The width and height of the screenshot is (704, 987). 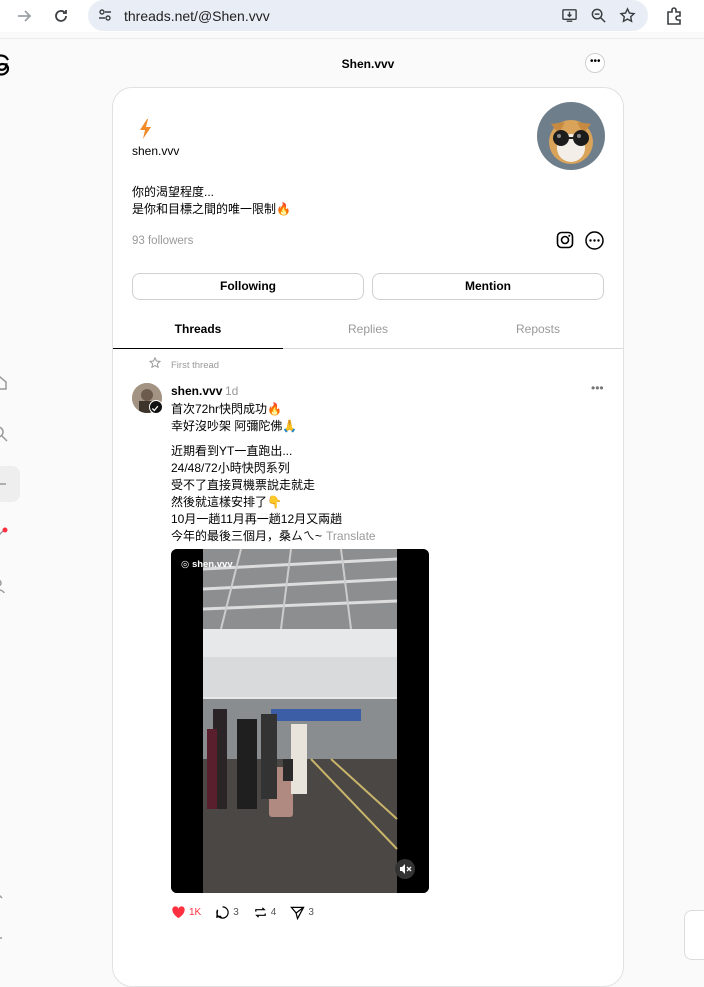 I want to click on activity-heart-icon, so click(x=4, y=534).